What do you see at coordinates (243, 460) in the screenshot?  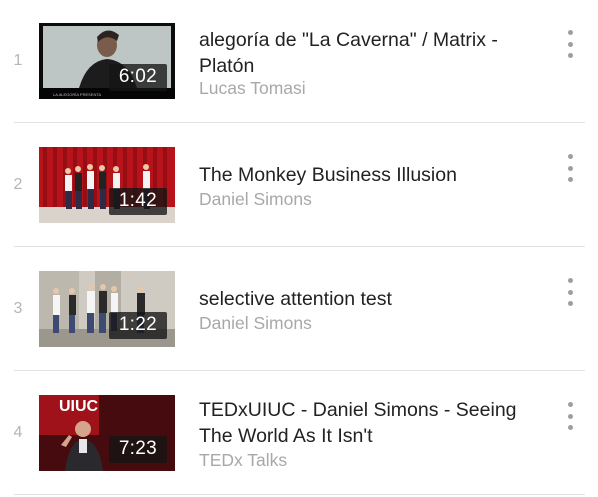 I see `channel-name: TEDx Talks` at bounding box center [243, 460].